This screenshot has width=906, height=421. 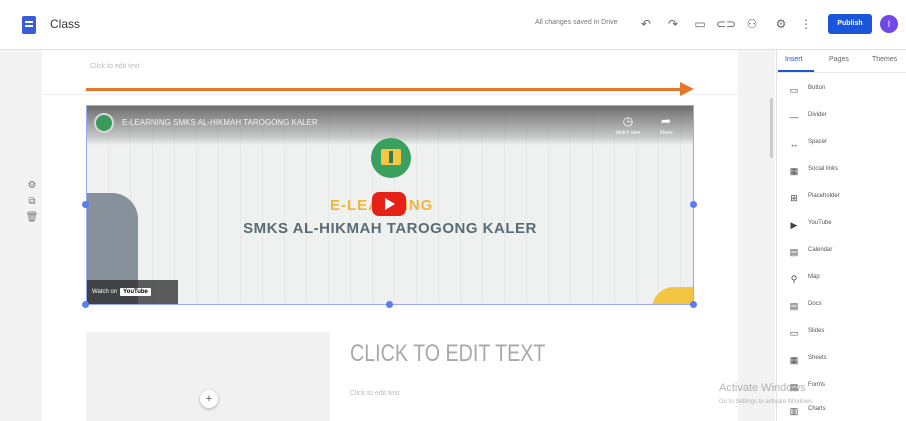 What do you see at coordinates (841, 360) in the screenshot?
I see `insert-item-sheets: ▦ Sheets` at bounding box center [841, 360].